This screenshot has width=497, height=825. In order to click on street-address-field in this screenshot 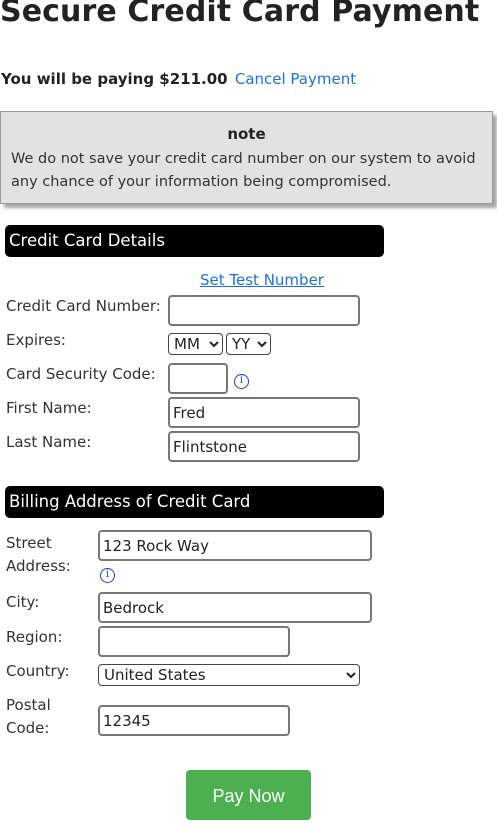, I will do `click(235, 545)`.